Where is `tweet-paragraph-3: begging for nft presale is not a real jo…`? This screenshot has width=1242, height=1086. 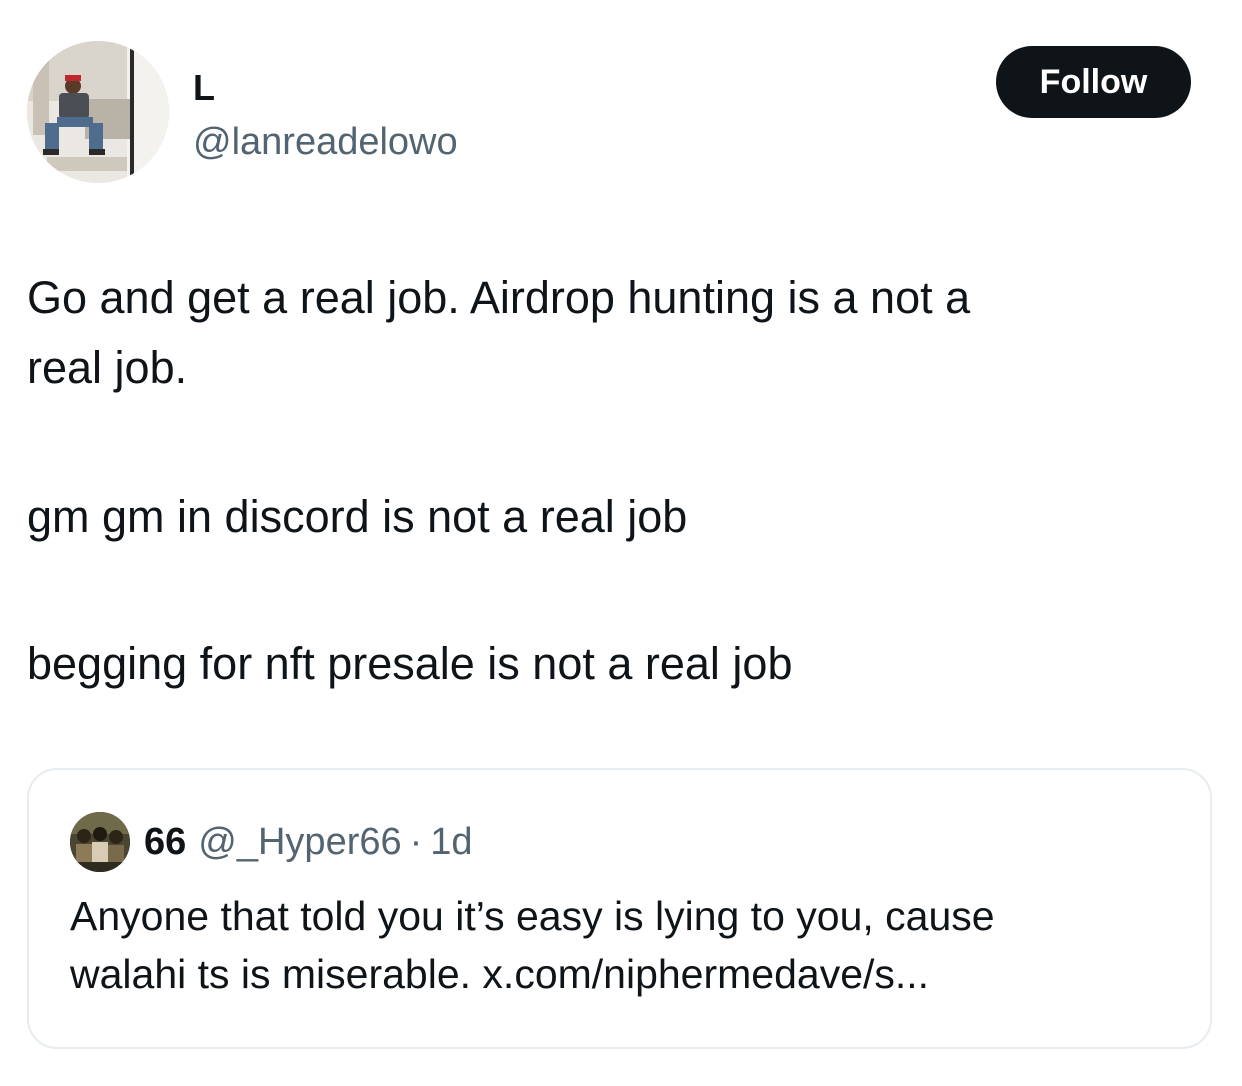 tweet-paragraph-3: begging for nft presale is not a real jo… is located at coordinates (410, 663).